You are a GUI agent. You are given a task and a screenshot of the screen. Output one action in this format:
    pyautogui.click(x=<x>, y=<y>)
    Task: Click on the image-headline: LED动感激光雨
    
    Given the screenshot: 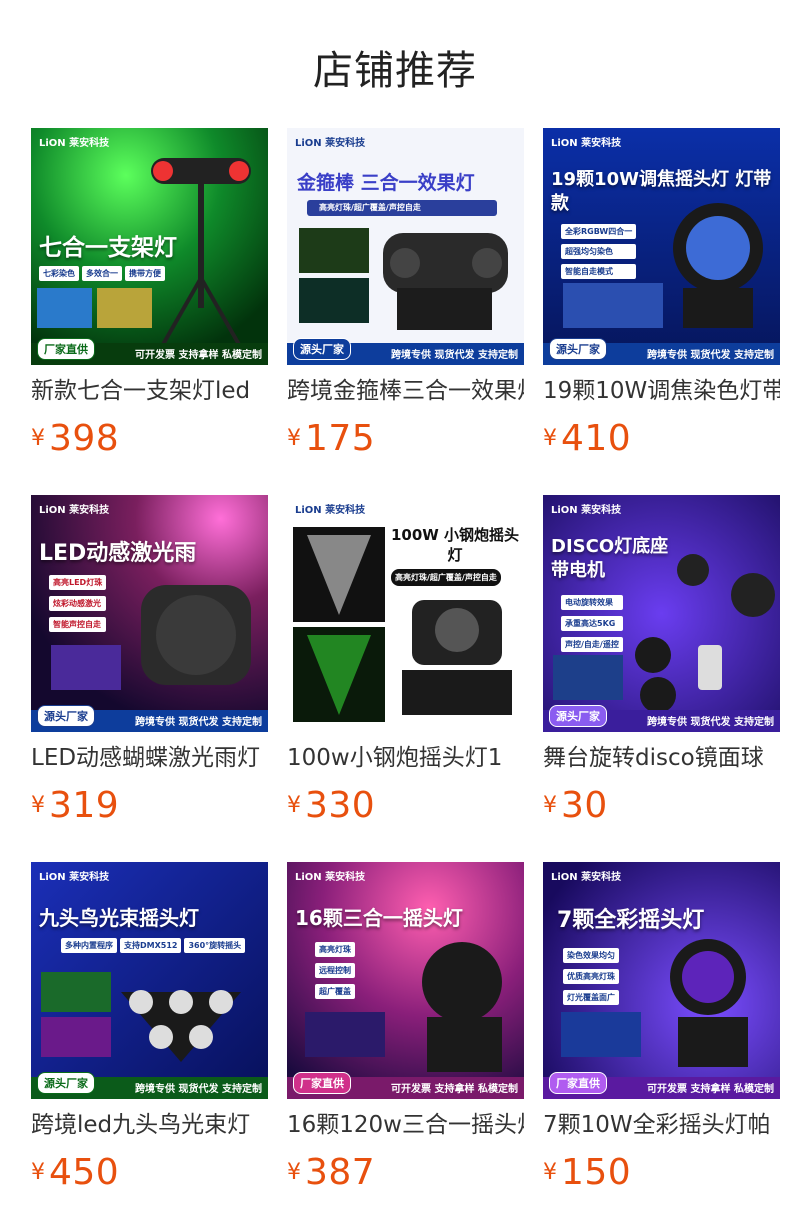 What is the action you would take?
    pyautogui.click(x=118, y=553)
    